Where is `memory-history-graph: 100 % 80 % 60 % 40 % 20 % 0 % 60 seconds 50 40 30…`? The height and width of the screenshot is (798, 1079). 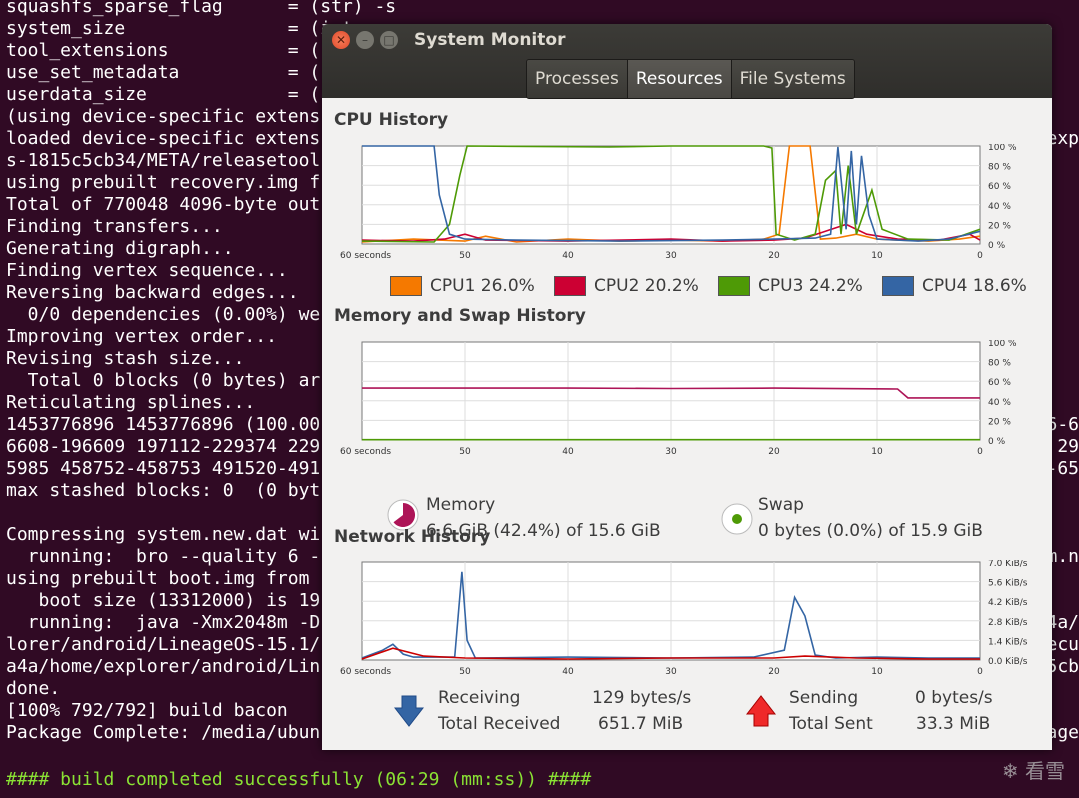
memory-history-graph: 100 % 80 % 60 % 40 % 20 % 0 % 60 seconds 50 40 30… is located at coordinates (678, 398).